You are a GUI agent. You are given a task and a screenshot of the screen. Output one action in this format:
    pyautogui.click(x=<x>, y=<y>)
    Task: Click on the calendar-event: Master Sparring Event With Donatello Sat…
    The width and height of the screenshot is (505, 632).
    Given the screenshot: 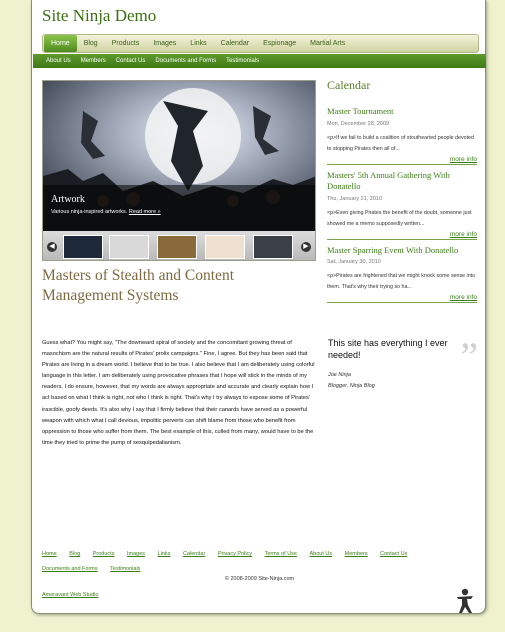 What is the action you would take?
    pyautogui.click(x=402, y=274)
    